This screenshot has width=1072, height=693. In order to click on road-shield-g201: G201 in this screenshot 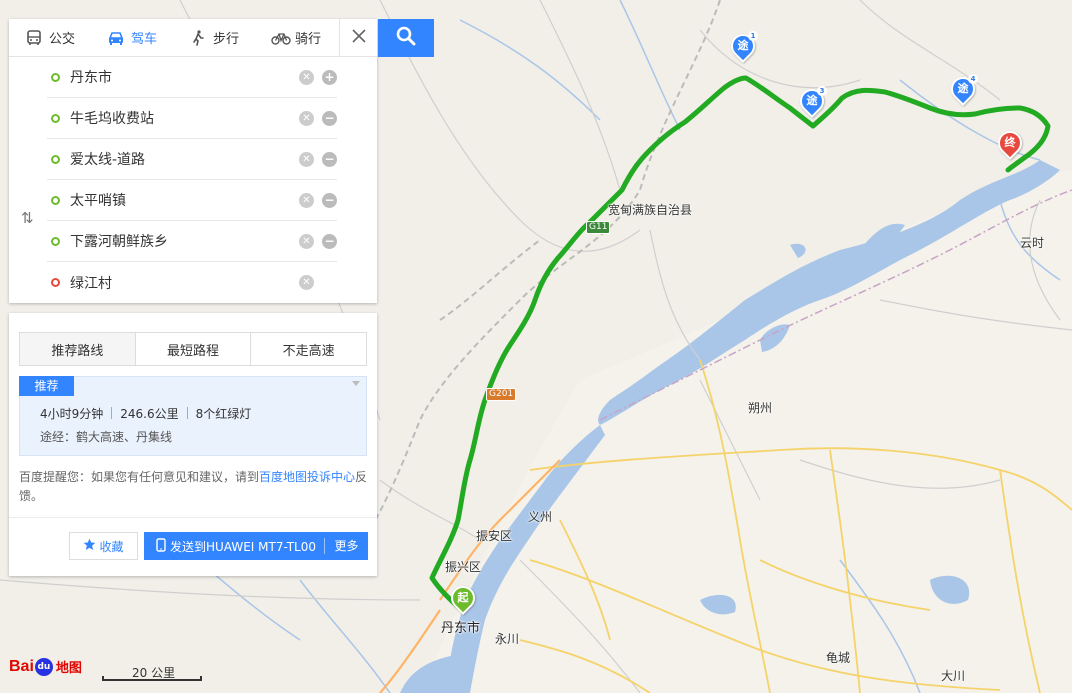, I will do `click(501, 394)`.